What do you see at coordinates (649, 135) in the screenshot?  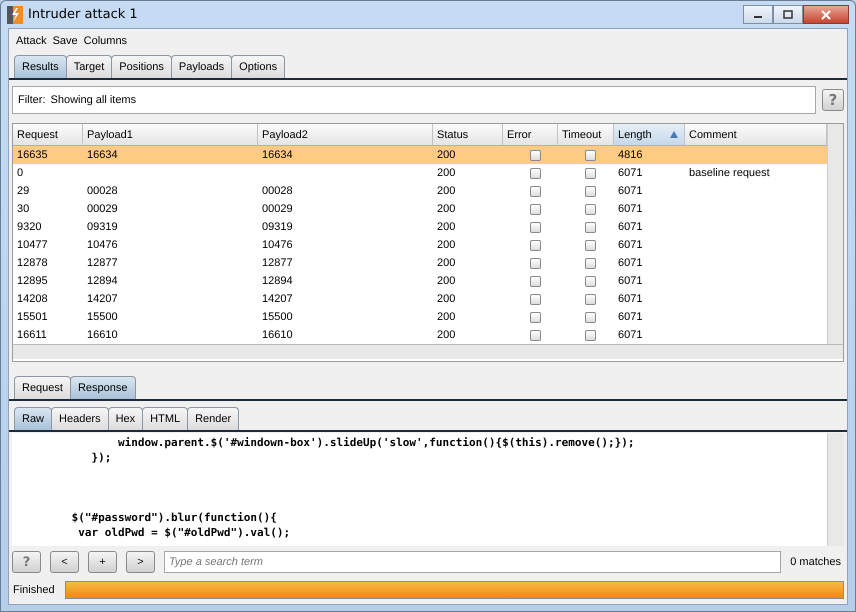 I see `column-header: Length` at bounding box center [649, 135].